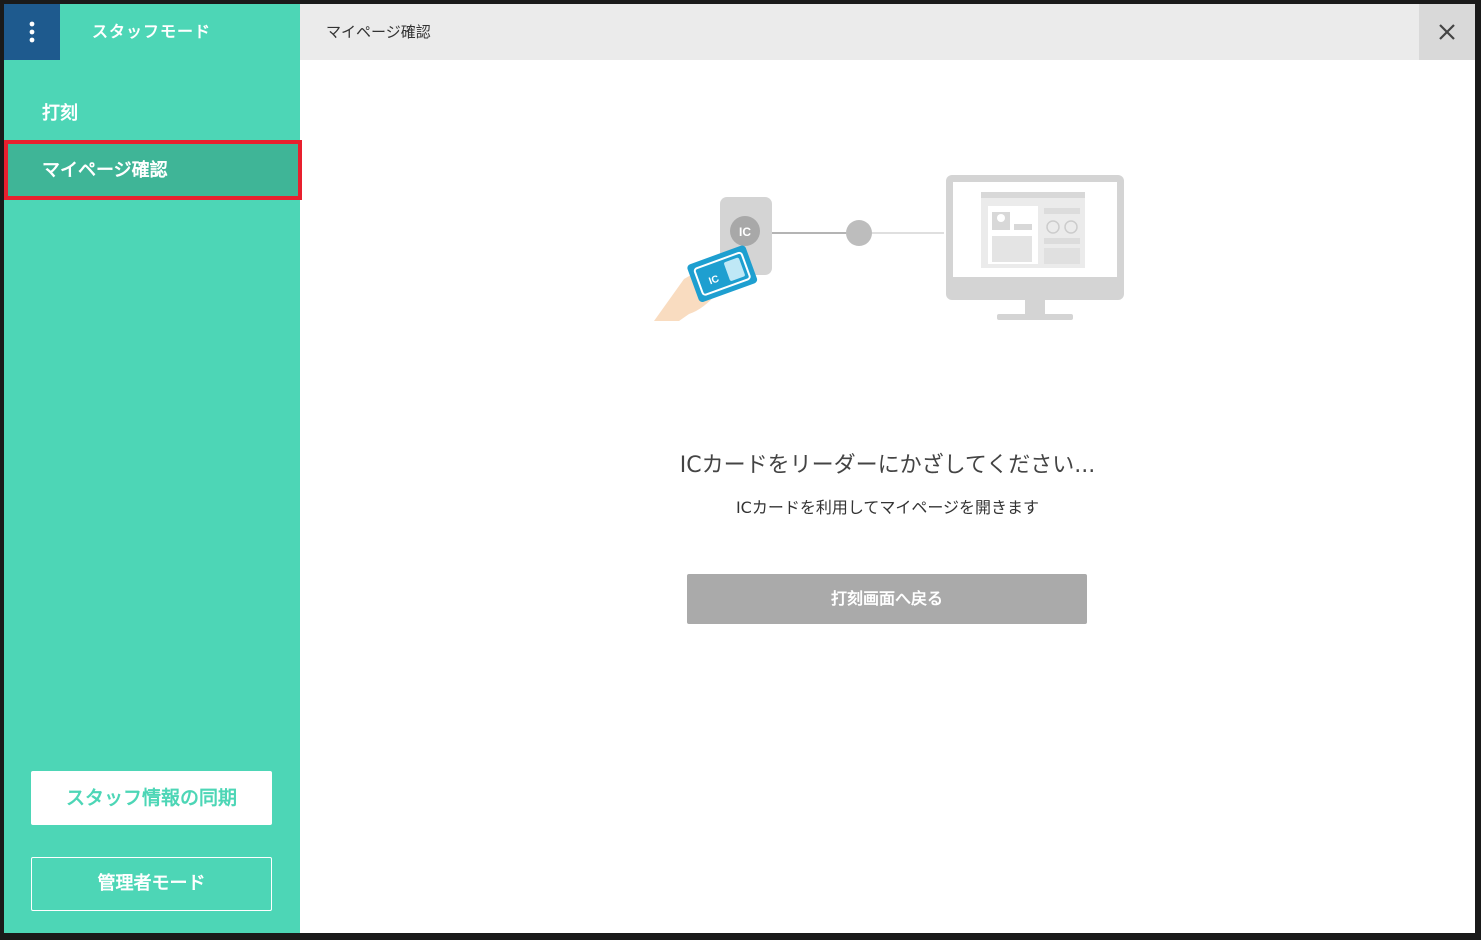 The height and width of the screenshot is (940, 1481). Describe the element at coordinates (151, 884) in the screenshot. I see `admin-mode-button: 管理者モード` at that location.